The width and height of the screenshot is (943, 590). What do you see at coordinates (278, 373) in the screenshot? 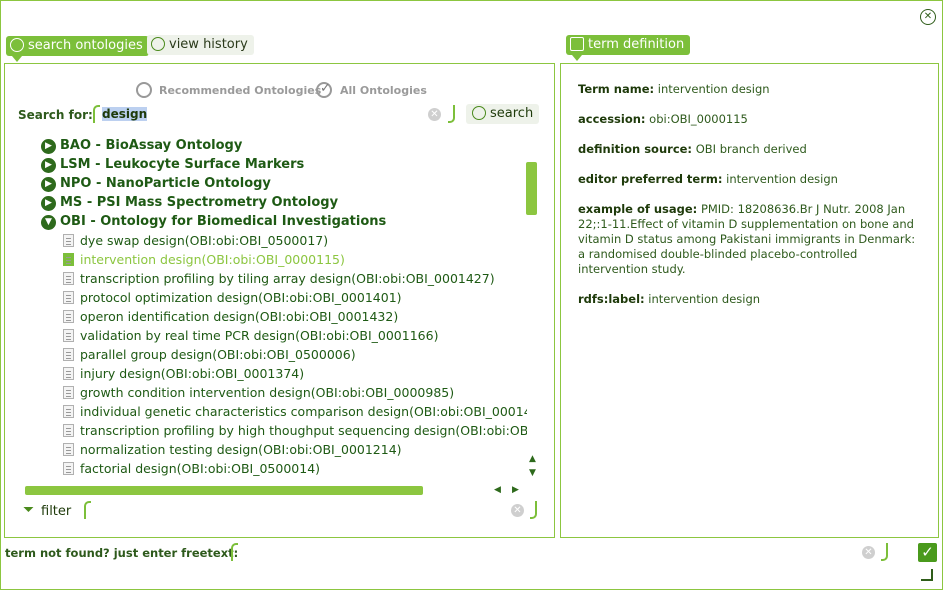
I see `term-item: injury design(OBI:obi:OBI_0001374)` at bounding box center [278, 373].